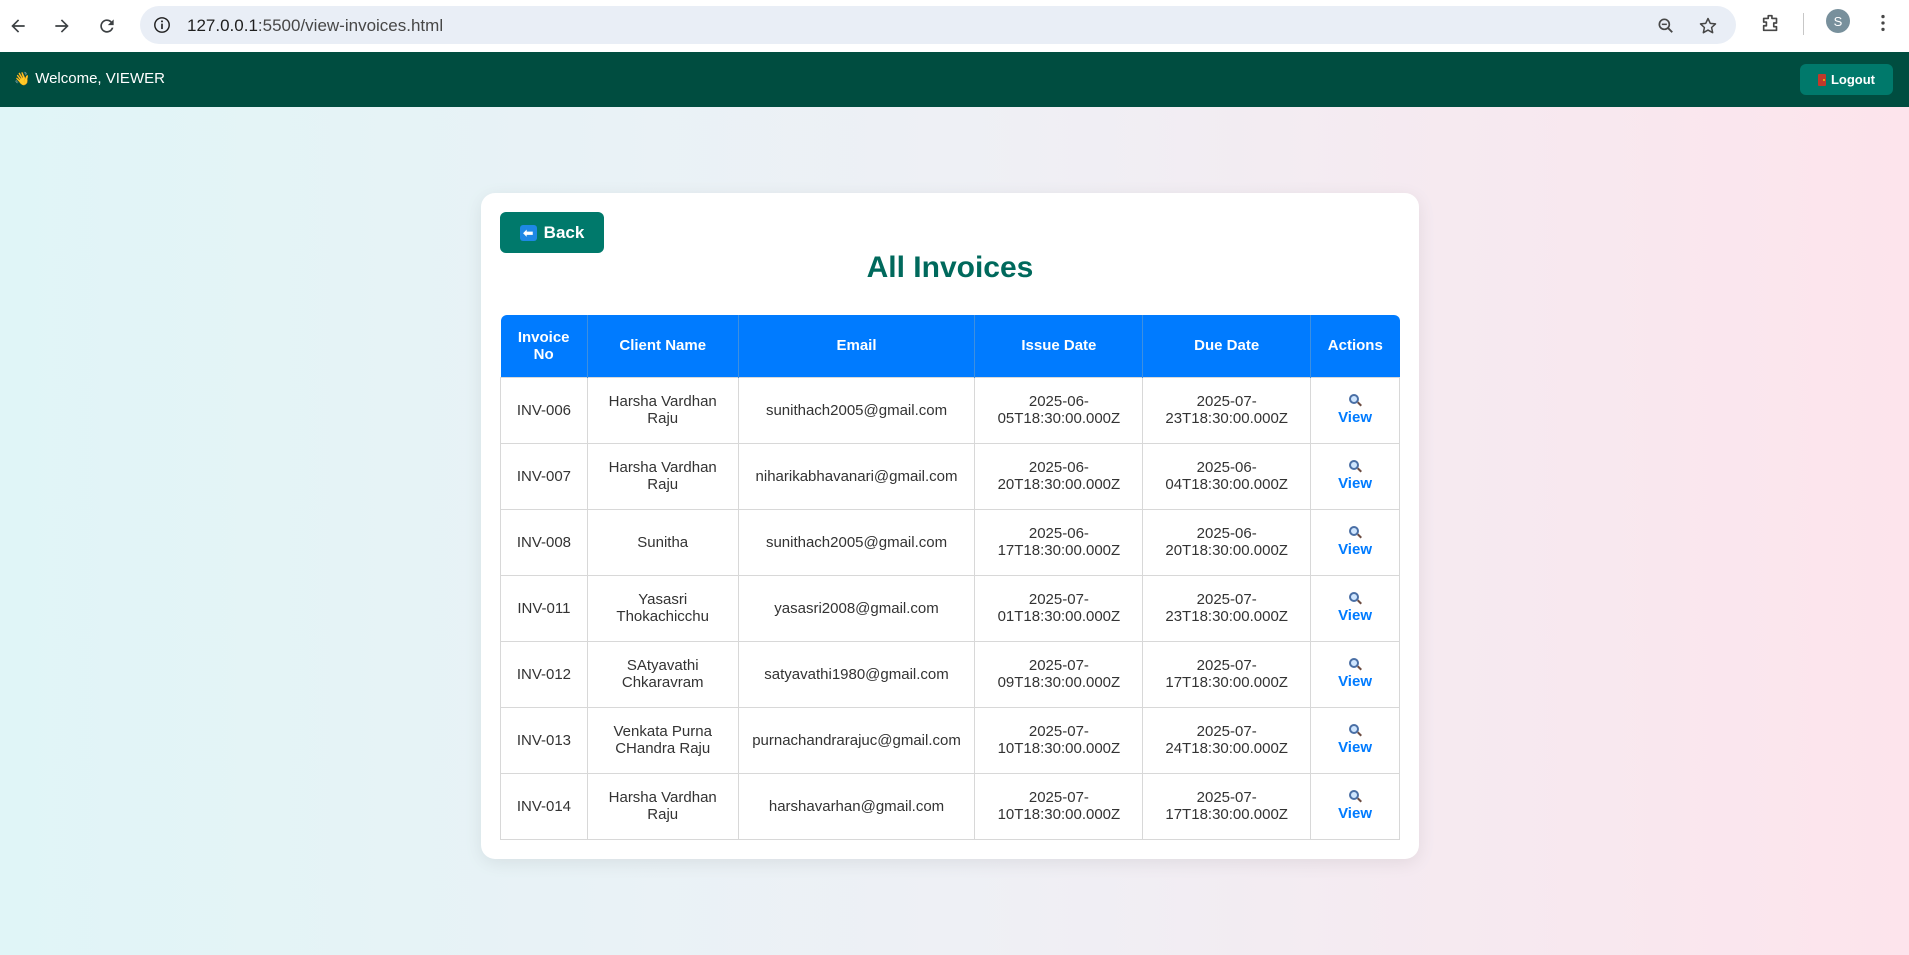  Describe the element at coordinates (1853, 79) in the screenshot. I see `logout-label: Logout` at that location.